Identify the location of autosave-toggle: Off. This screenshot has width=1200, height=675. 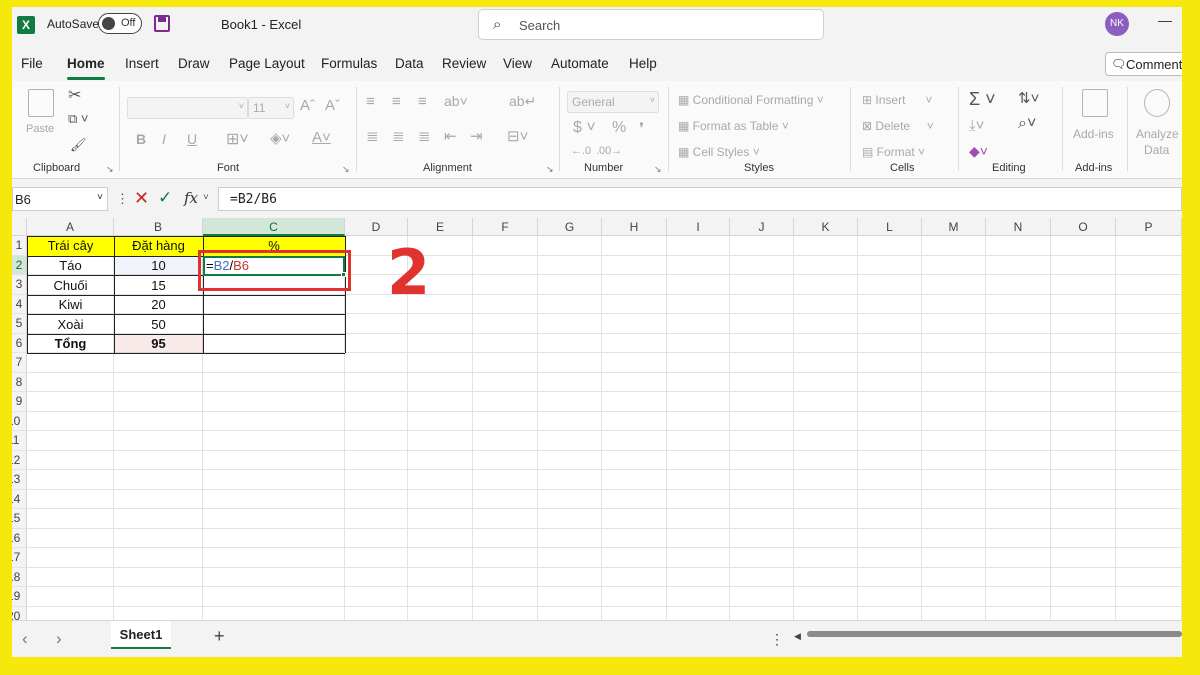
(120, 23).